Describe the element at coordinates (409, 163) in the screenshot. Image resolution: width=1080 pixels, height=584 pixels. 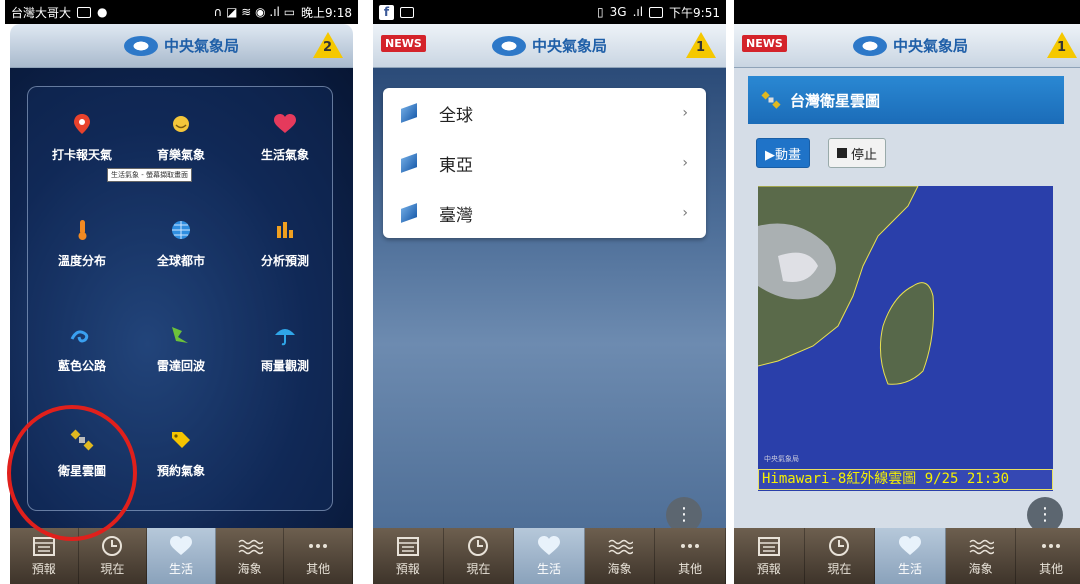
I see `satellite-flag-icon` at that location.